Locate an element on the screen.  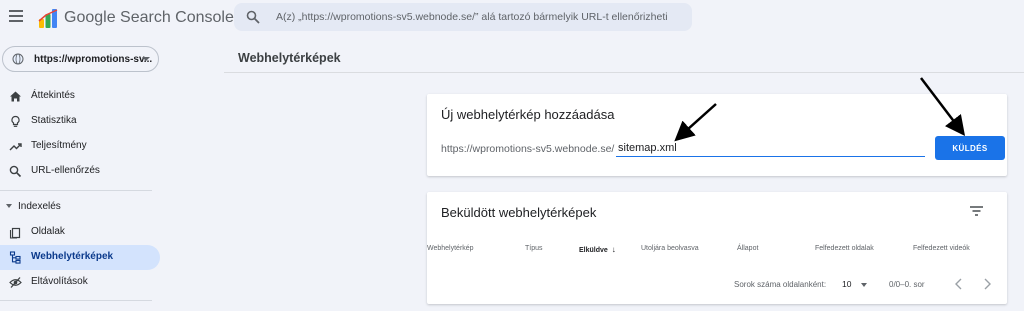
sidebar-item-label: Eltávolítások is located at coordinates (59, 281).